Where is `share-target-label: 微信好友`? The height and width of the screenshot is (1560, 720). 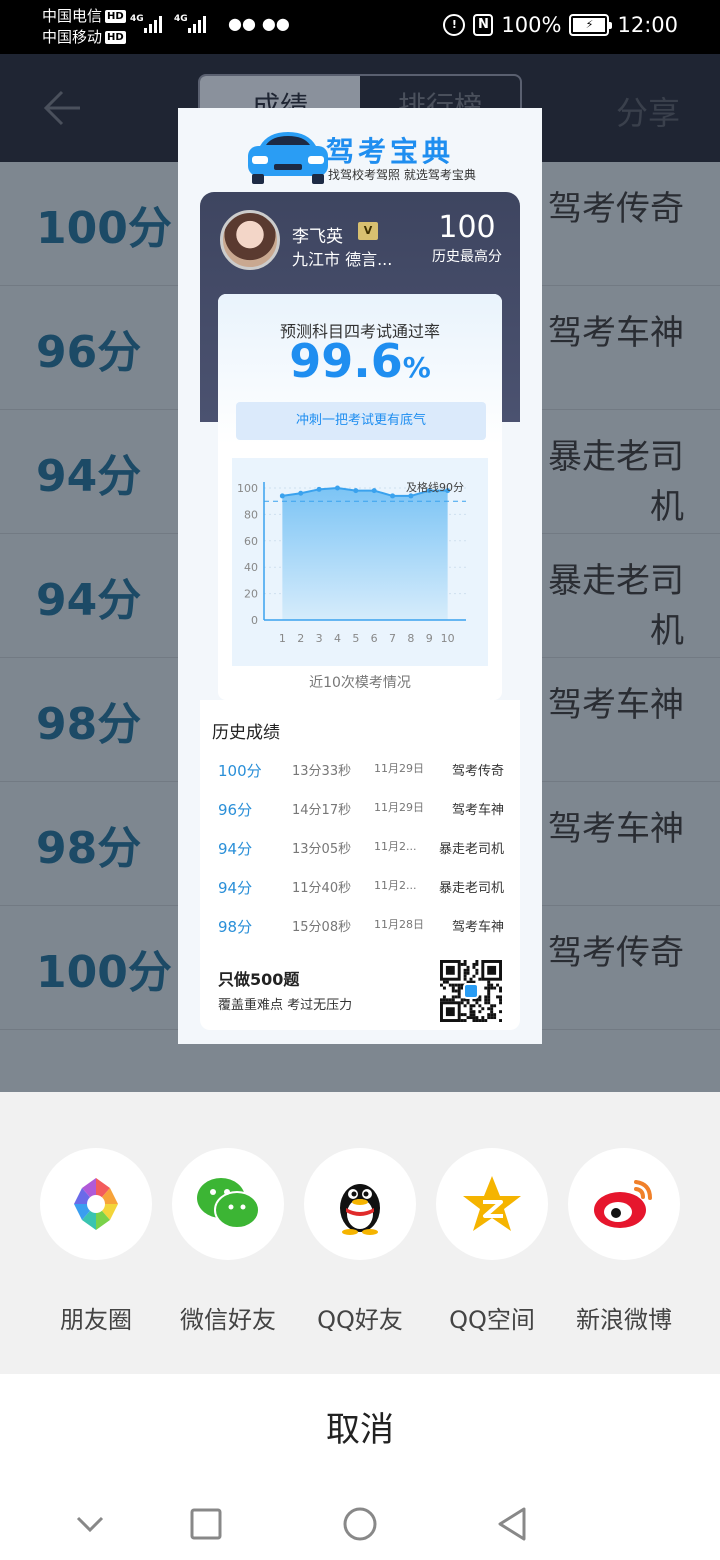
share-target-label: 微信好友 is located at coordinates (228, 1320).